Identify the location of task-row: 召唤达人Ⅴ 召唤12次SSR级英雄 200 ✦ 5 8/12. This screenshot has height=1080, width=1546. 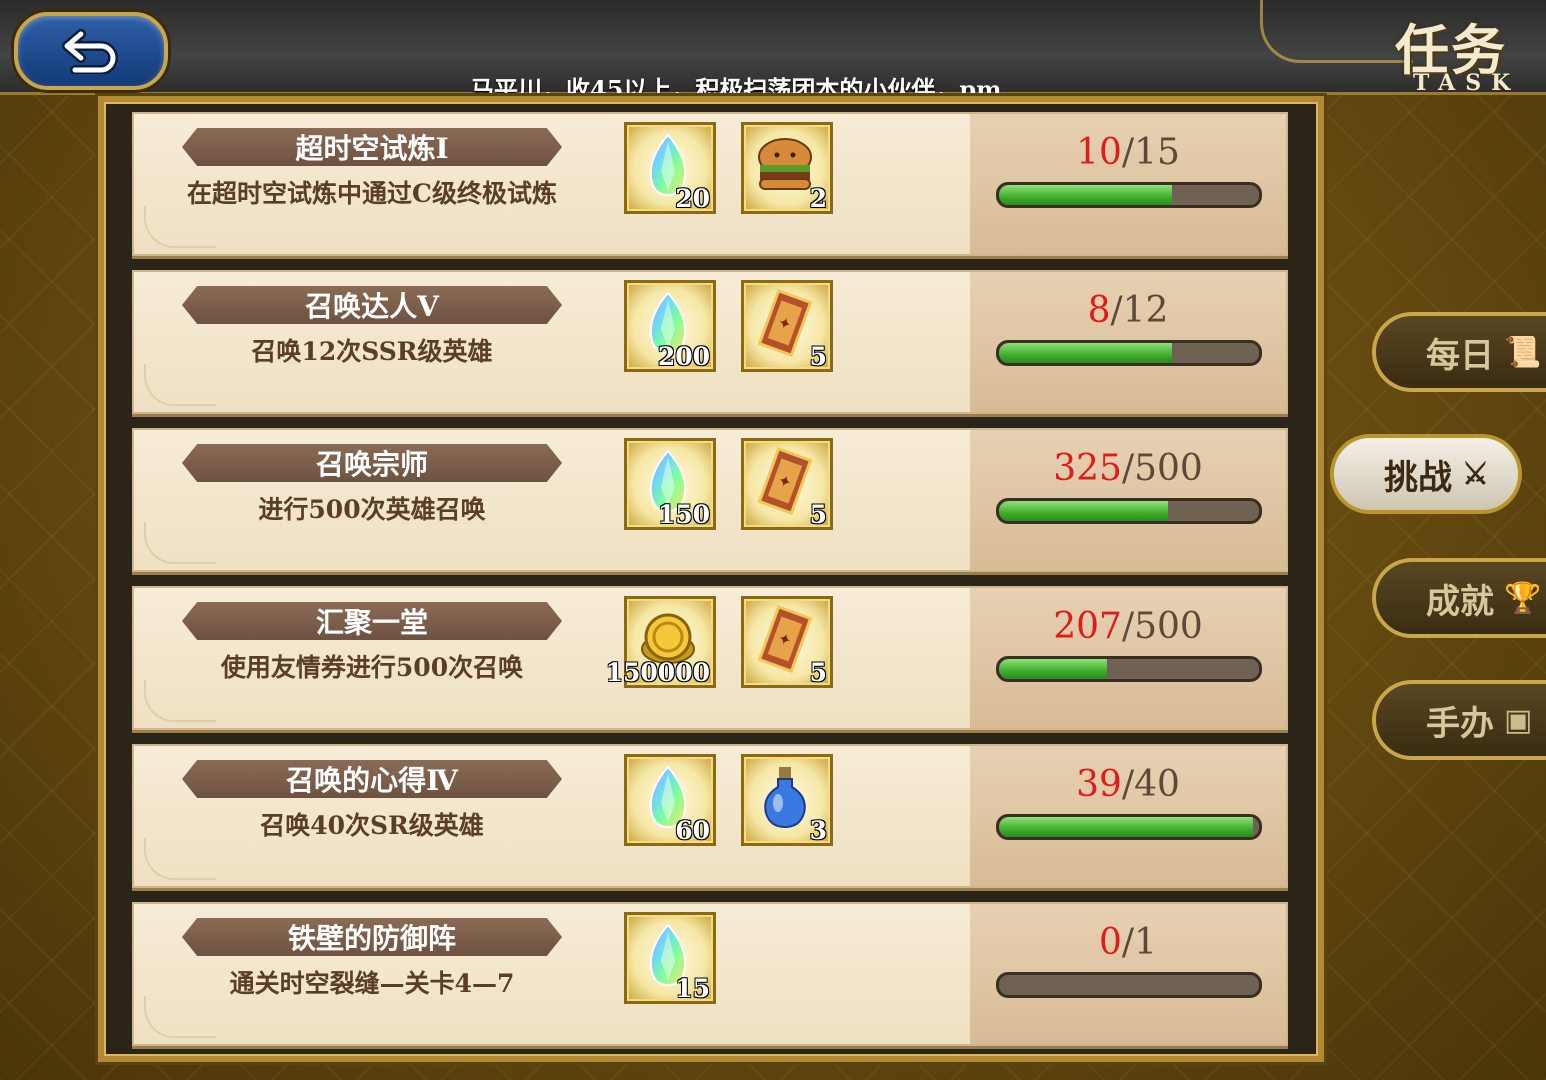
(710, 342).